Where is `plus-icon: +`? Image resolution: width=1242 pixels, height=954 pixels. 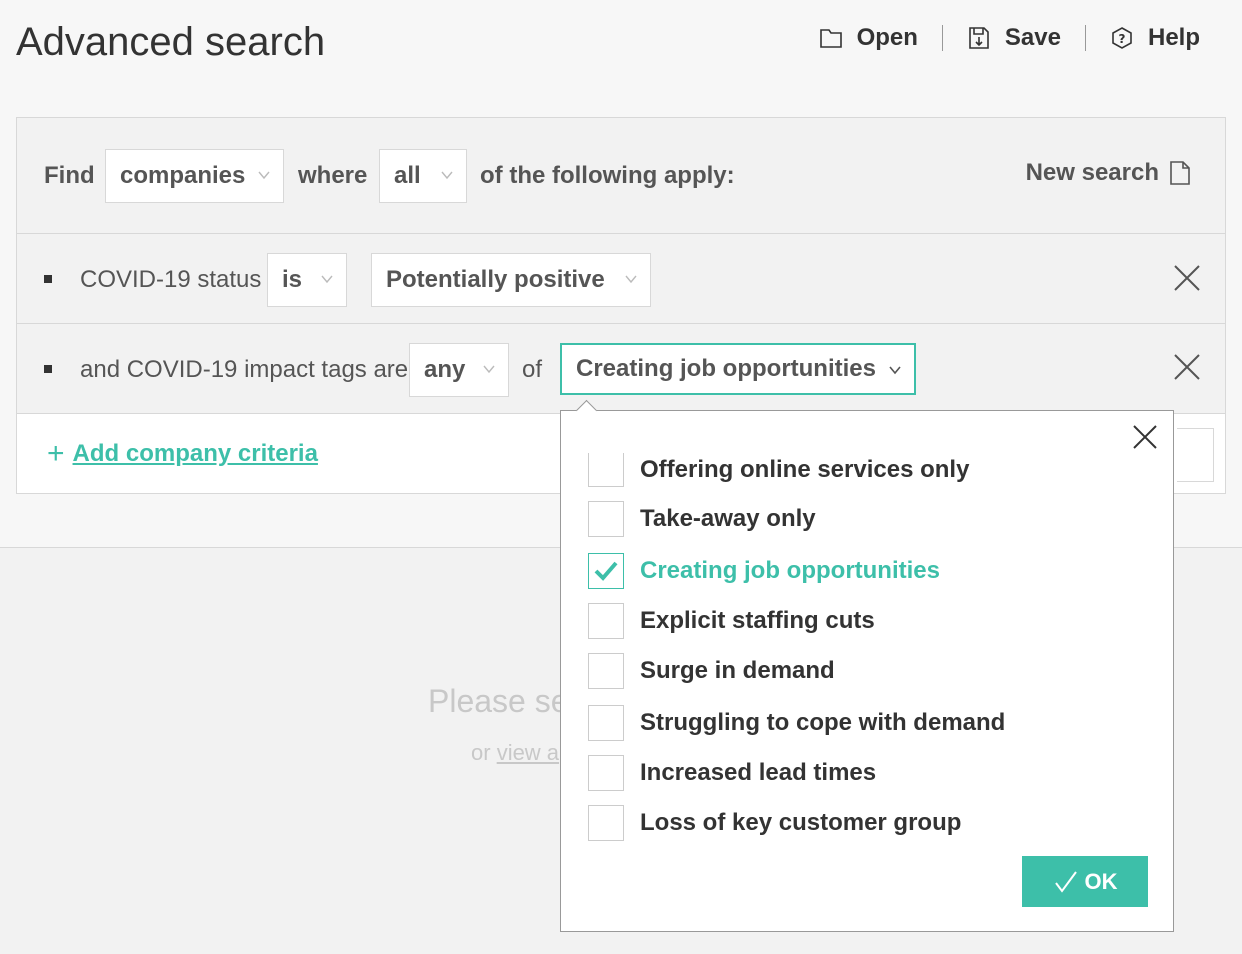
plus-icon: + is located at coordinates (56, 453).